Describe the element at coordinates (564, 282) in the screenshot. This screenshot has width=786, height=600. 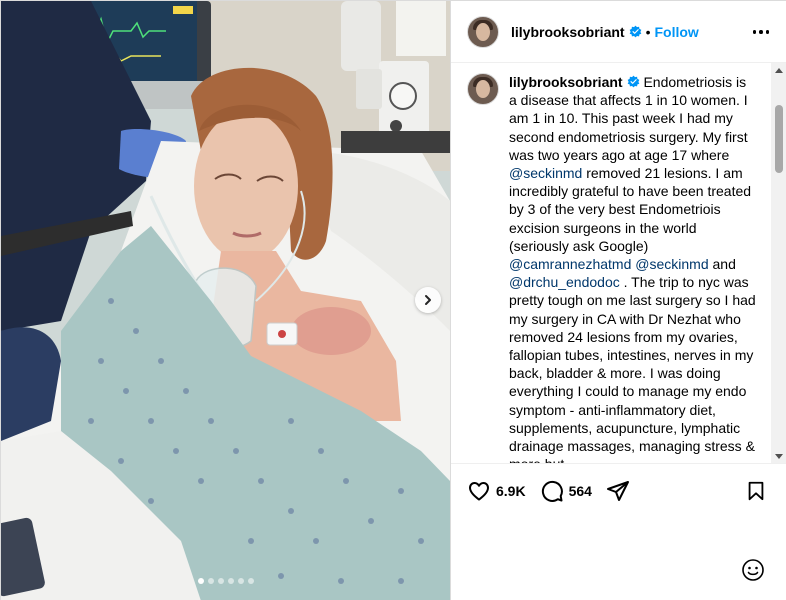
I see `mention-link: @drchu_endodoc` at that location.